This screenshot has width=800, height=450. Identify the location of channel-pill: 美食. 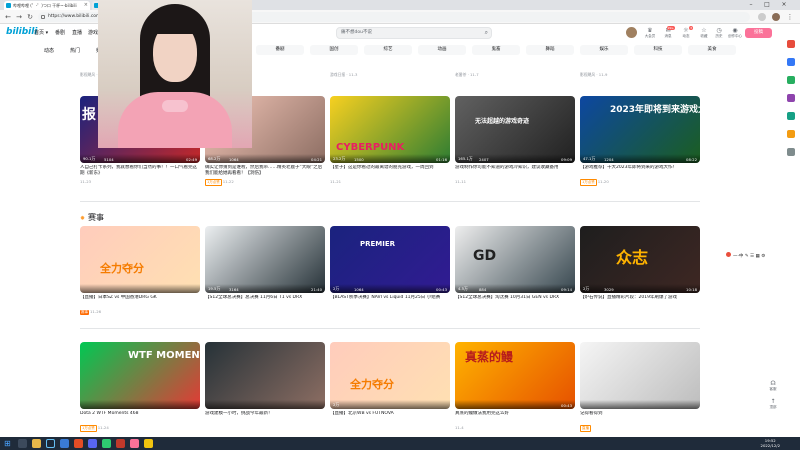
(712, 50).